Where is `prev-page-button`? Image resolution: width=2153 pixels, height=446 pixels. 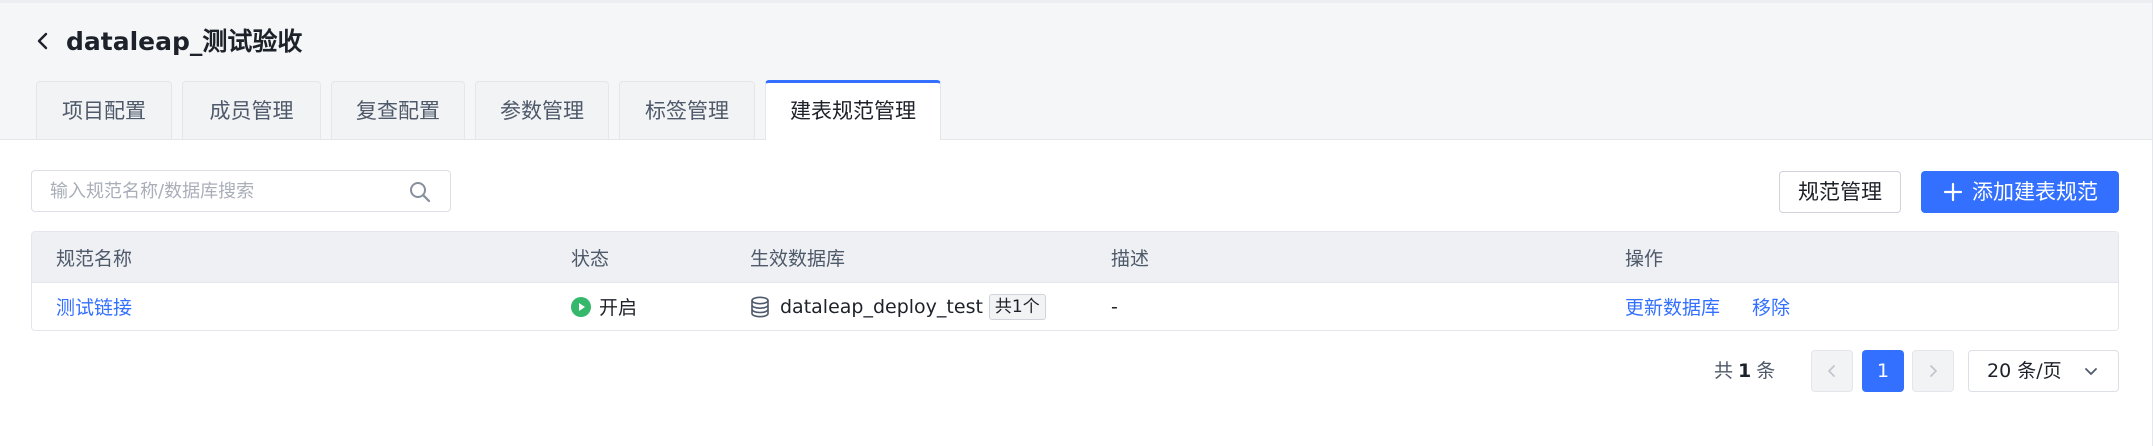
prev-page-button is located at coordinates (1832, 371).